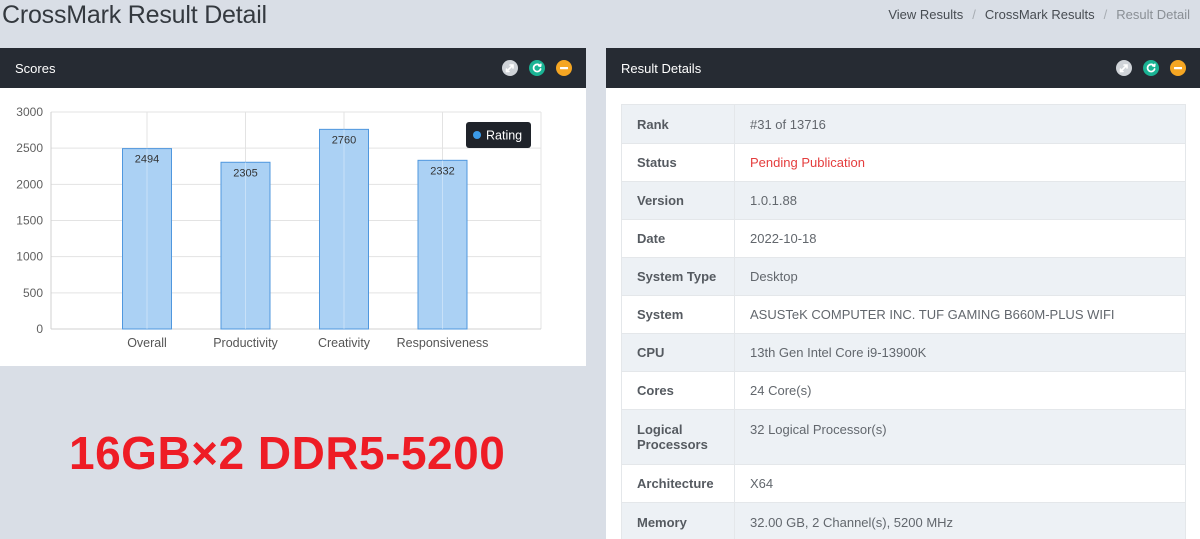 Image resolution: width=1200 pixels, height=539 pixels. Describe the element at coordinates (960, 483) in the screenshot. I see `row-value: X64` at that location.